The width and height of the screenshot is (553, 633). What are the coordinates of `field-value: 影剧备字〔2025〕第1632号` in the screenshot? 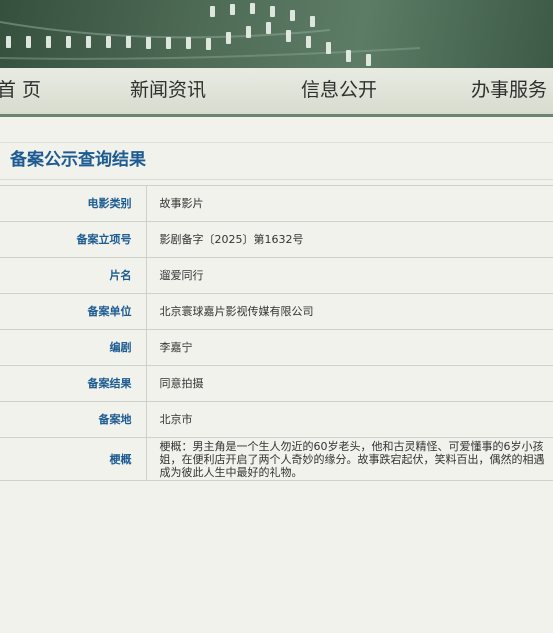 It's located at (349, 239).